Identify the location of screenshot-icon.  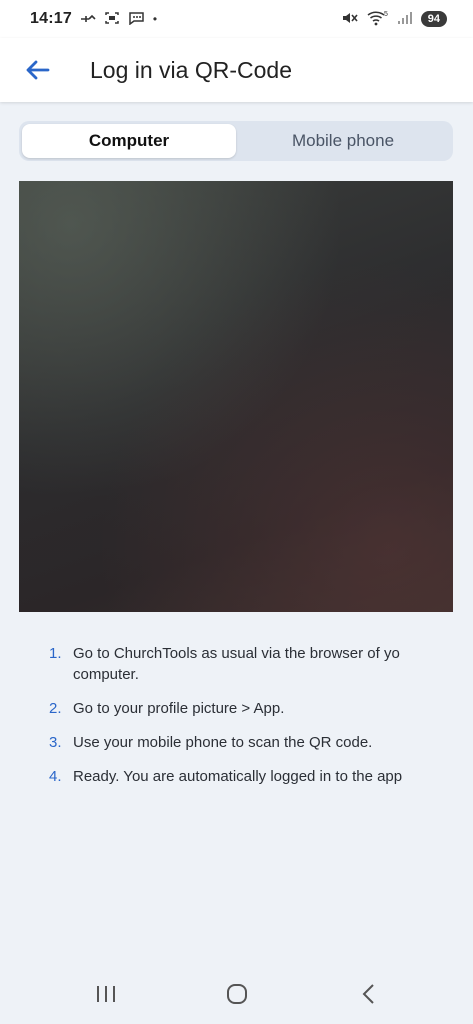
(112, 19).